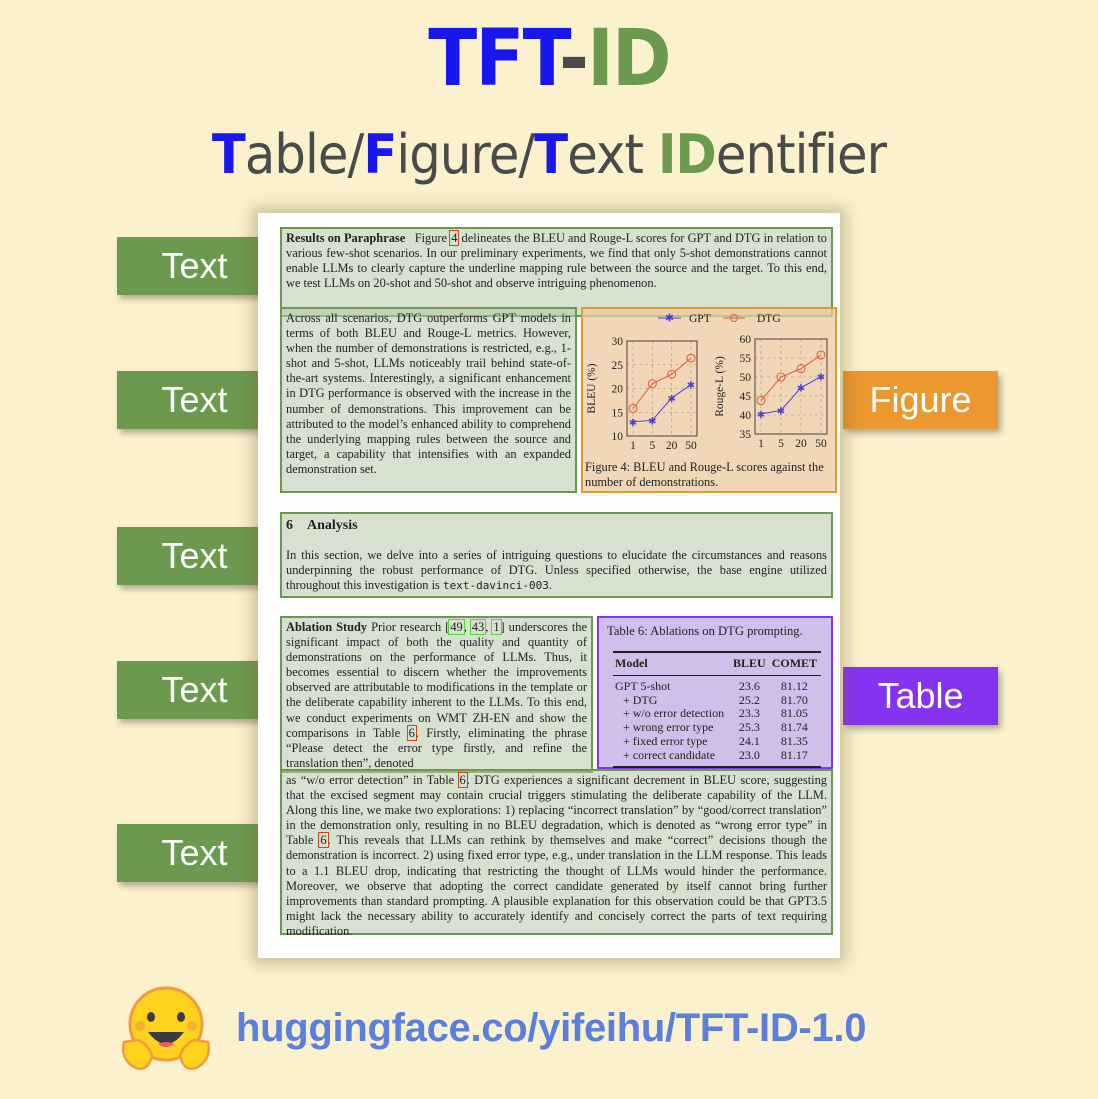 The image size is (1098, 1099). What do you see at coordinates (618, 390) in the screenshot?
I see `y-tick-label: 20` at bounding box center [618, 390].